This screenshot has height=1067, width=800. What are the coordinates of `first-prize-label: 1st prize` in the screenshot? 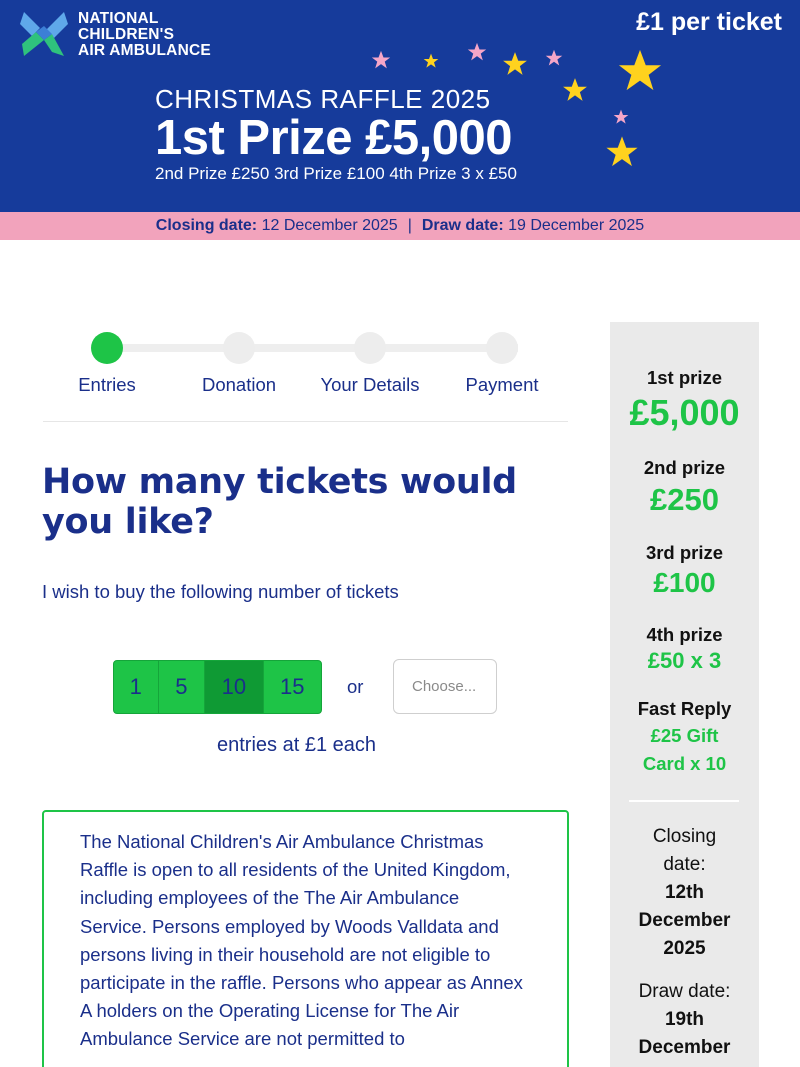 It's located at (684, 377).